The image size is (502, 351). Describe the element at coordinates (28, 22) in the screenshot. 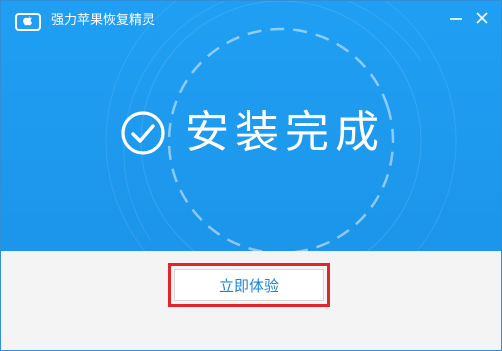

I see `app-logo-icon` at that location.